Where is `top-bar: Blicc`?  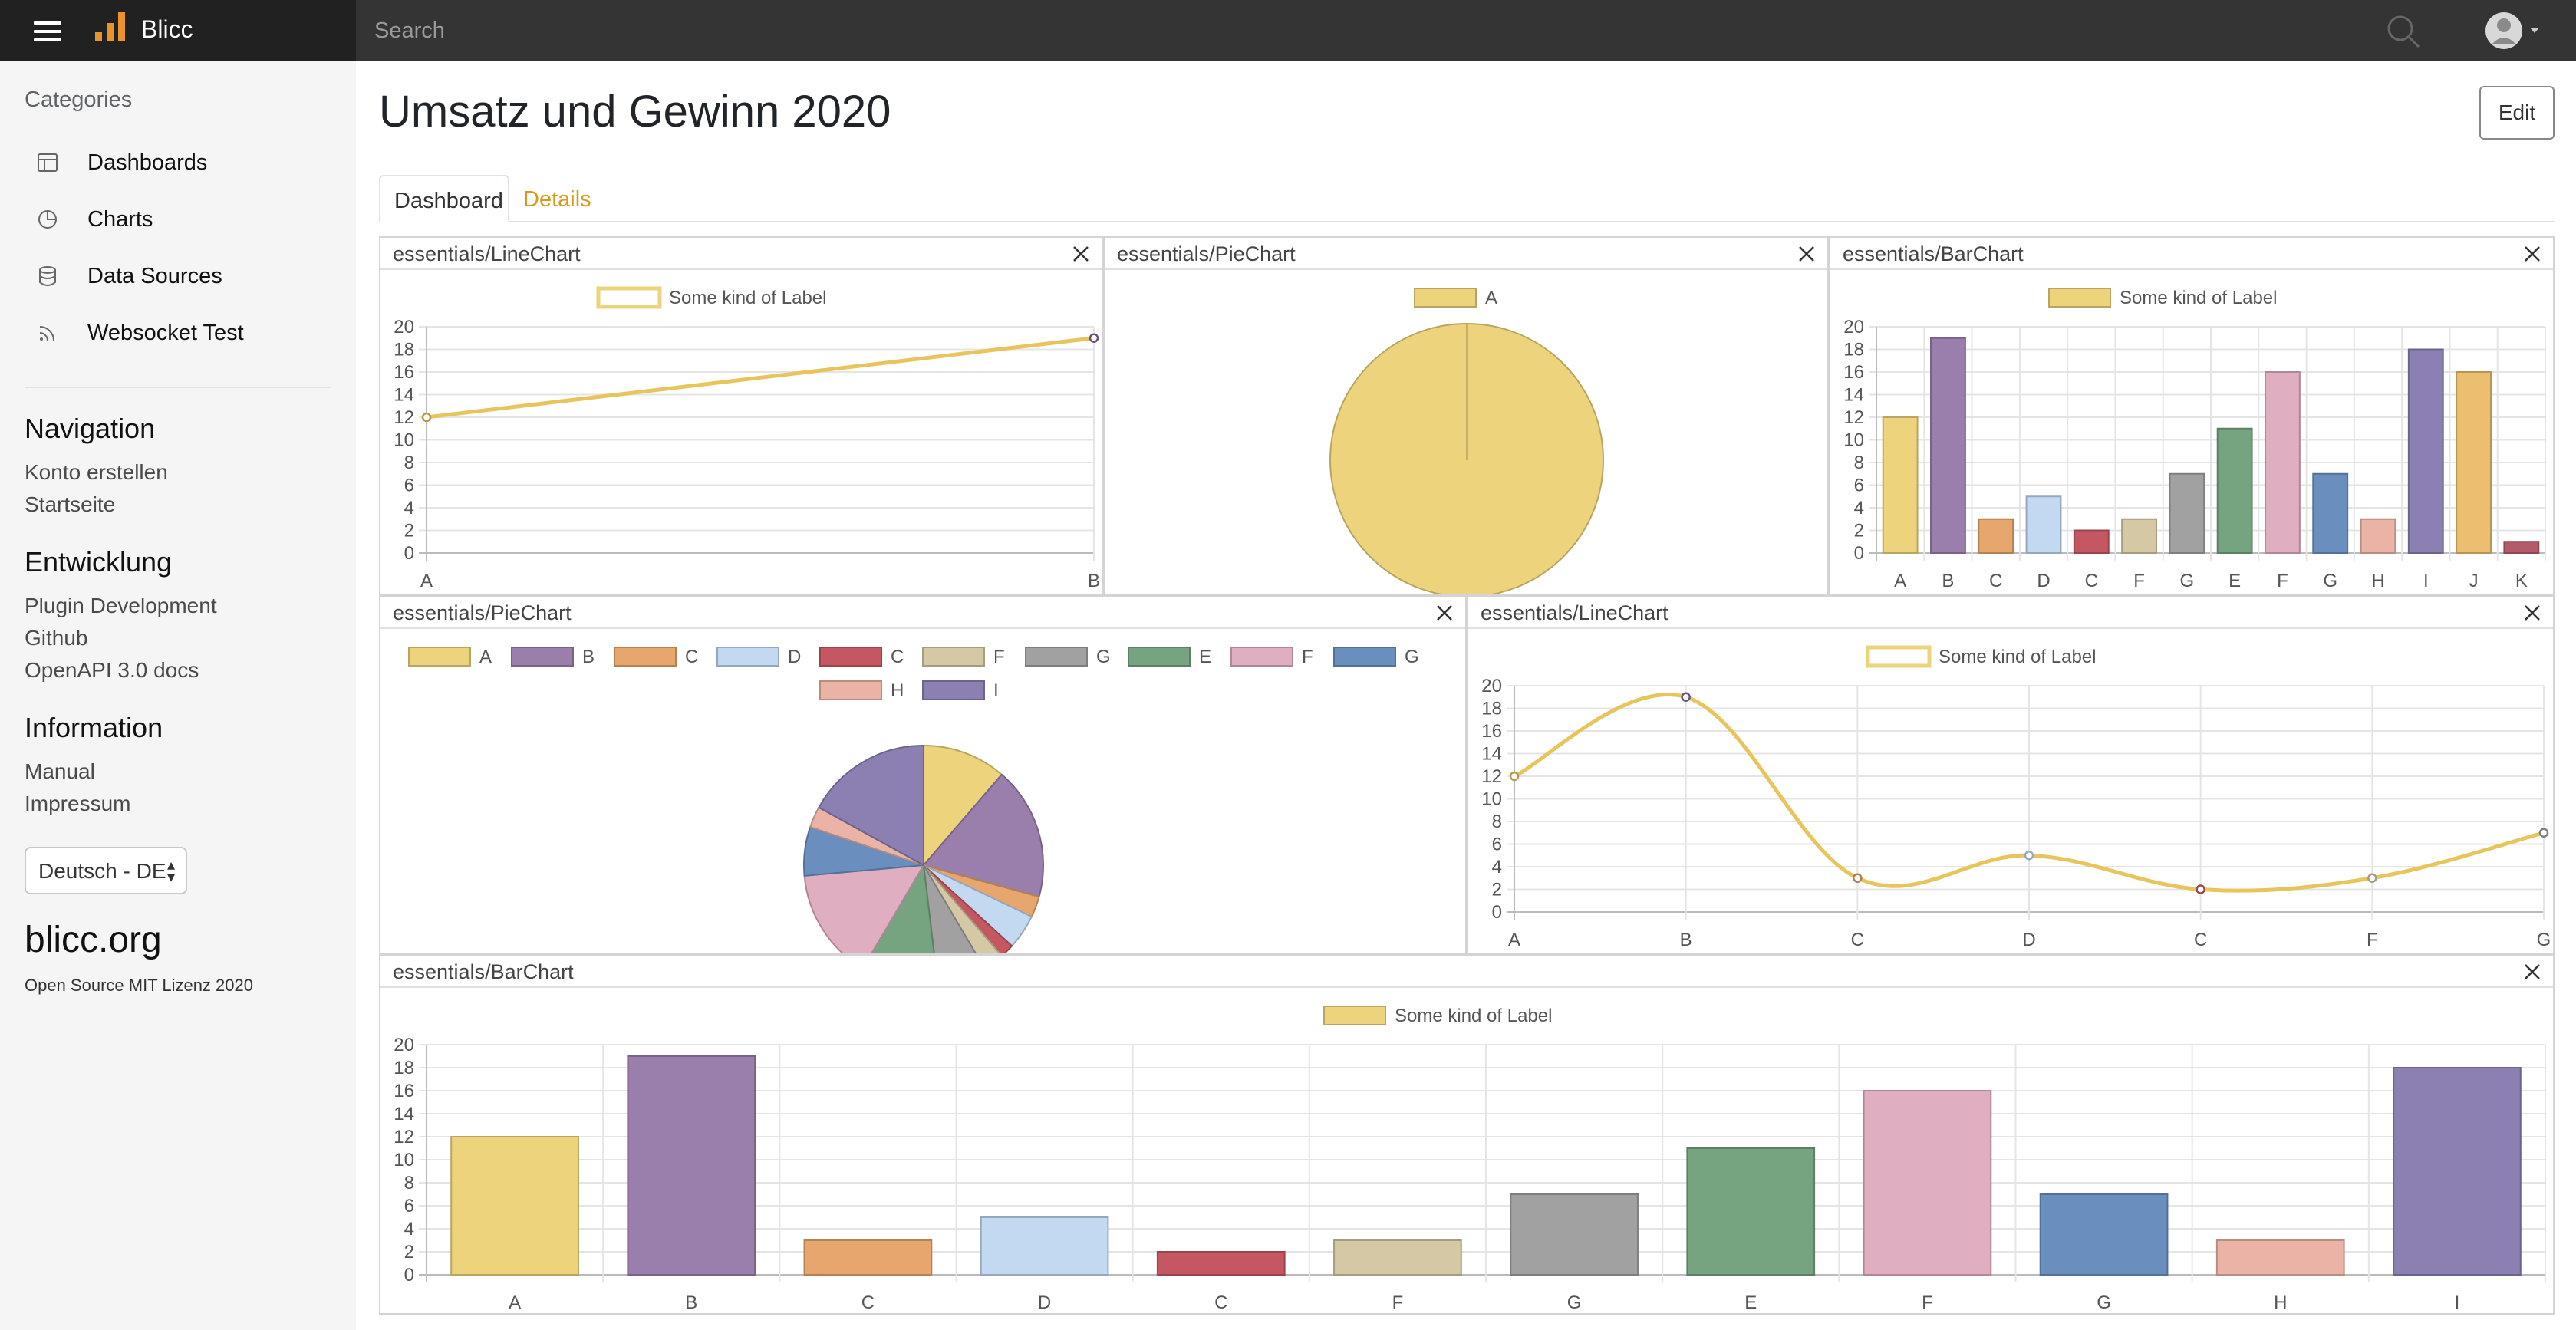
top-bar: Blicc is located at coordinates (1288, 30).